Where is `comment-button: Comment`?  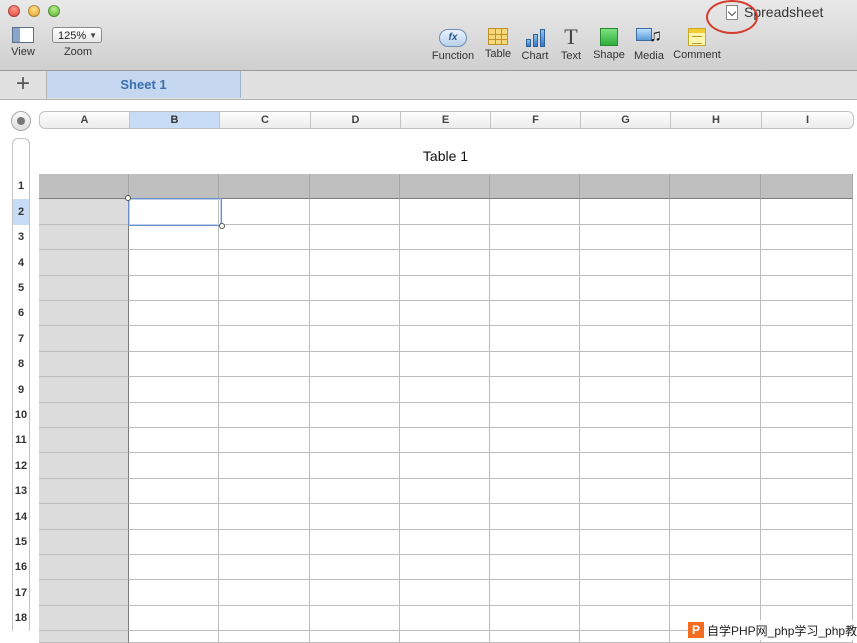 comment-button: Comment is located at coordinates (697, 44).